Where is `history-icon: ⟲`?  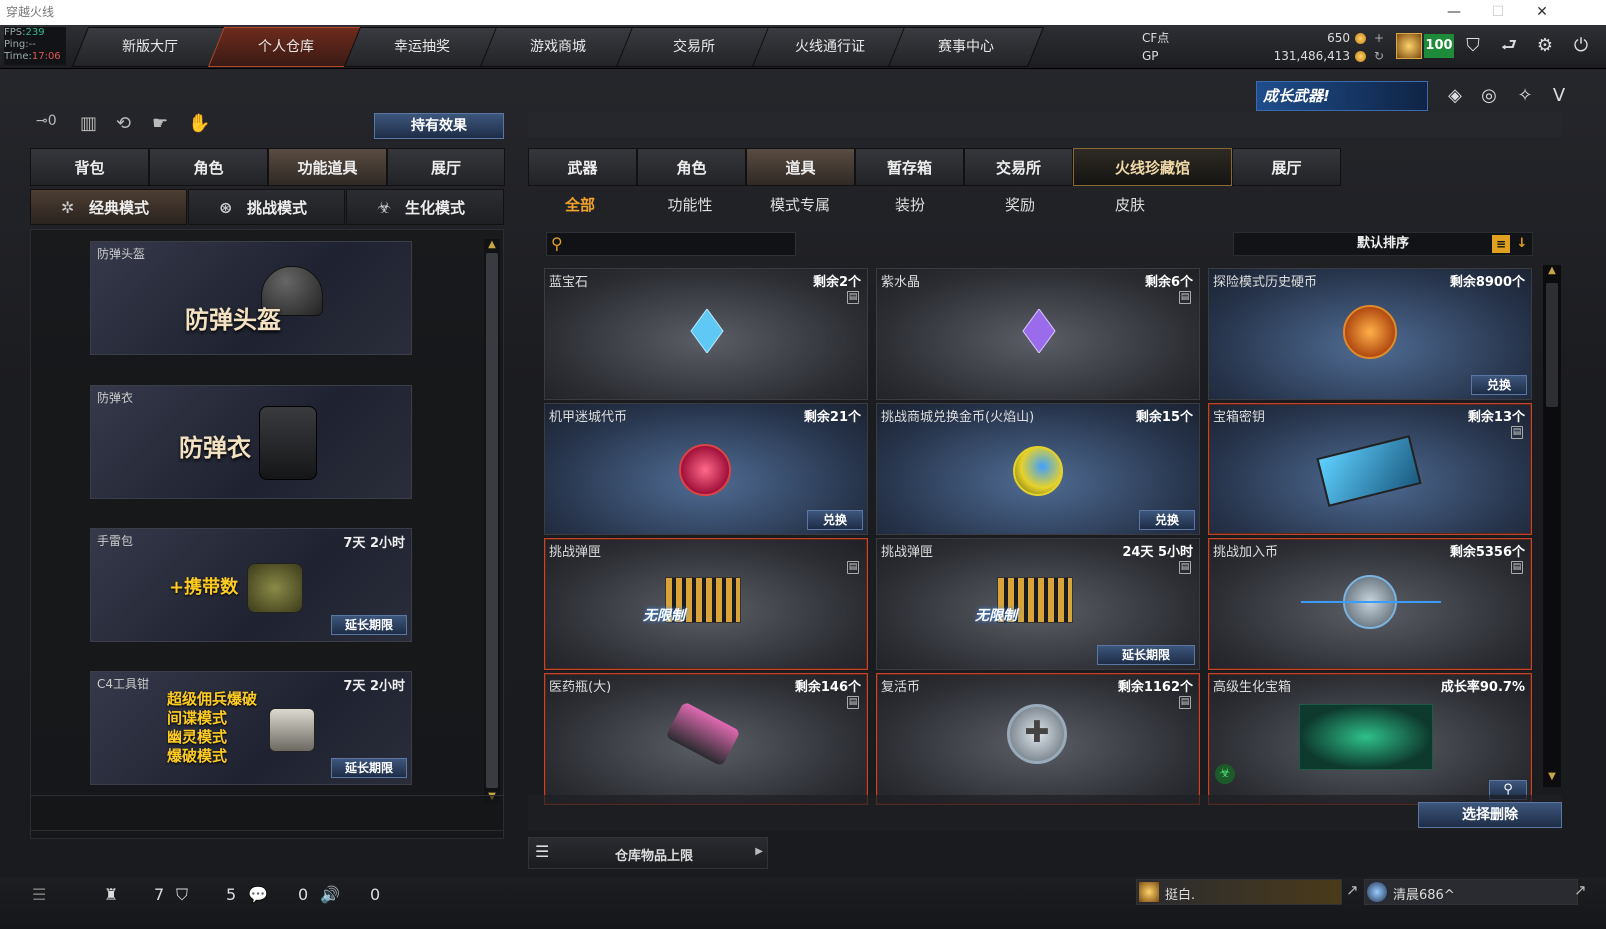
history-icon: ⟲ is located at coordinates (128, 126).